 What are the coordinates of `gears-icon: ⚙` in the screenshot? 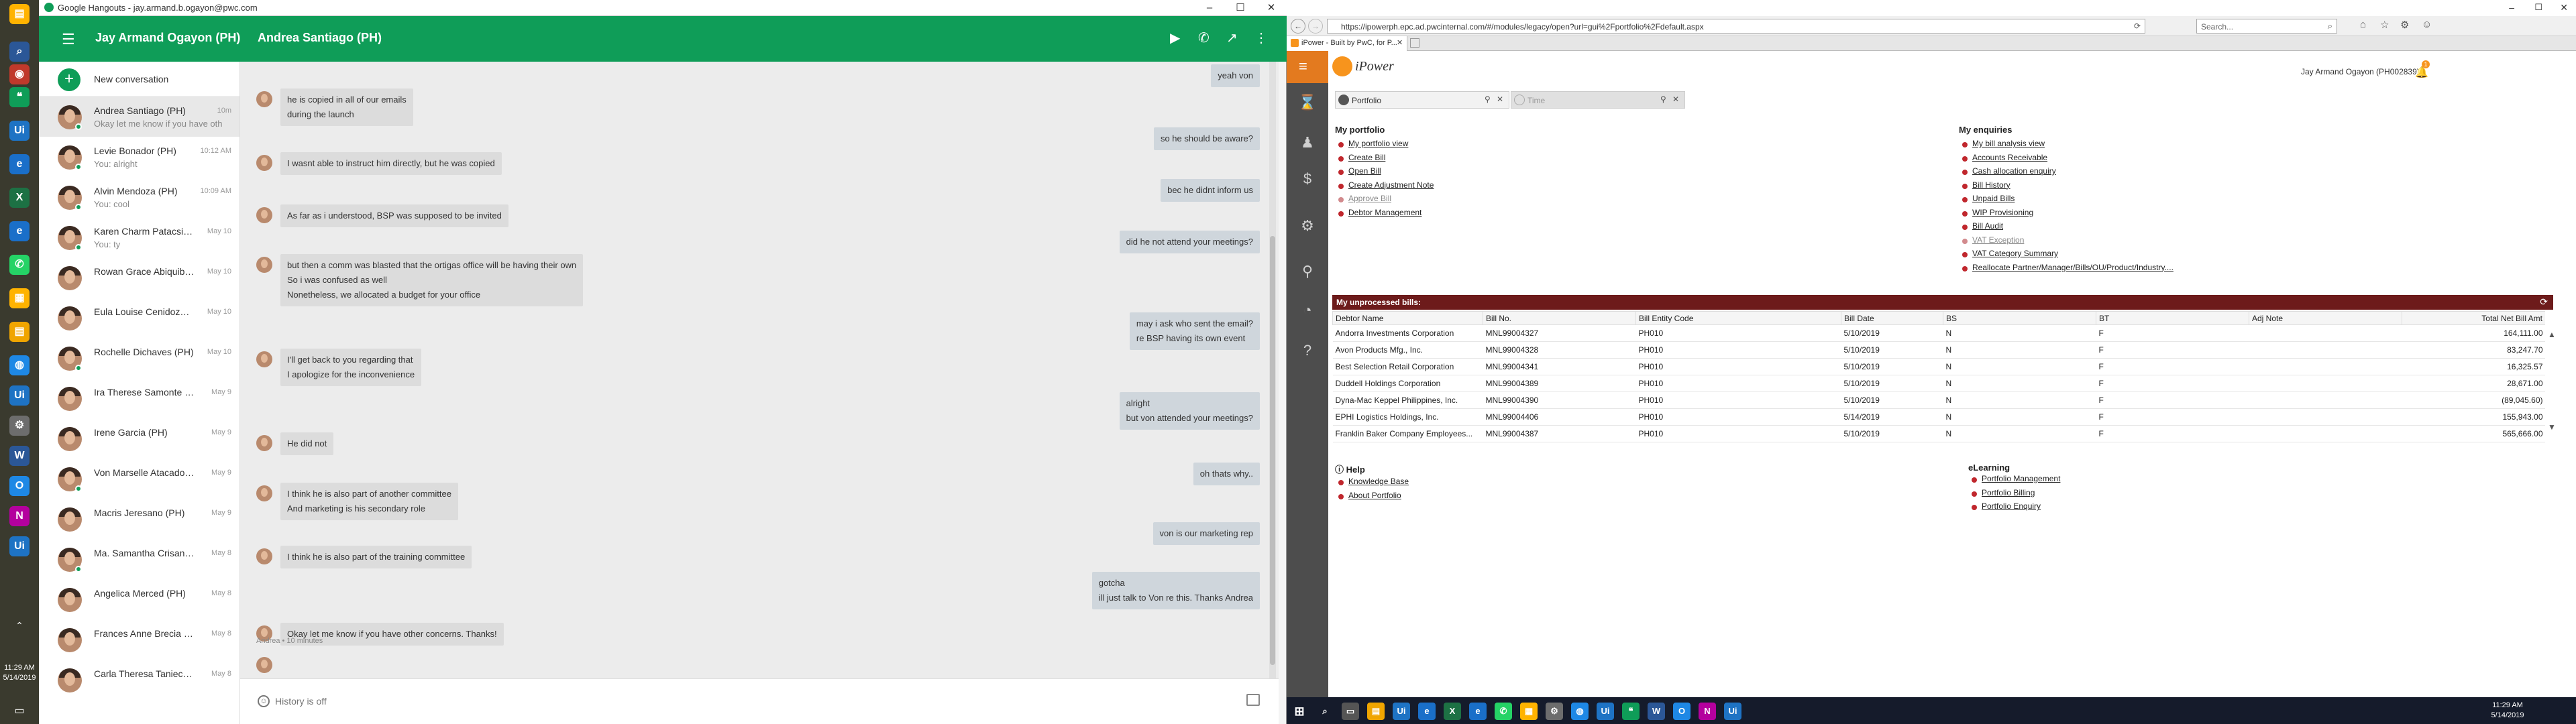 It's located at (1307, 227).